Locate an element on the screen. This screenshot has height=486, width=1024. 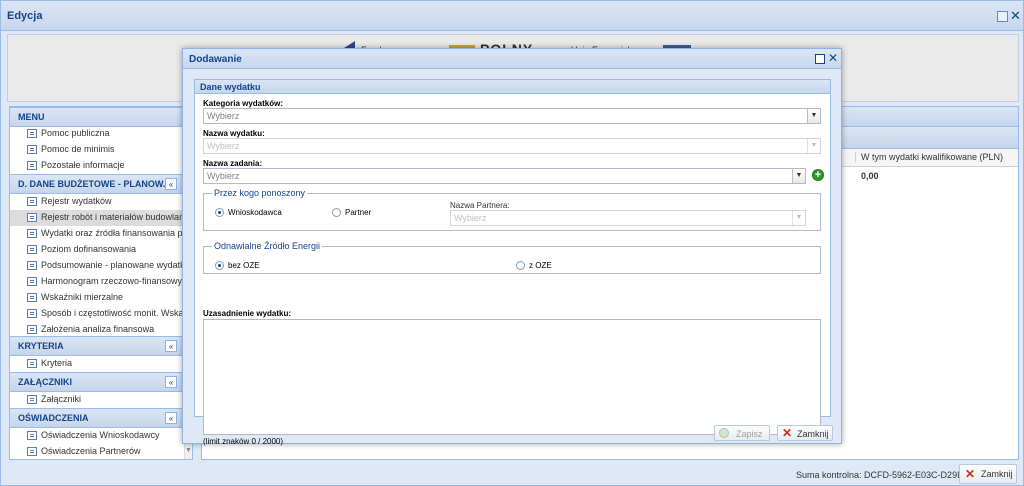
close-button: ✕ Zamknij is located at coordinates (805, 433).